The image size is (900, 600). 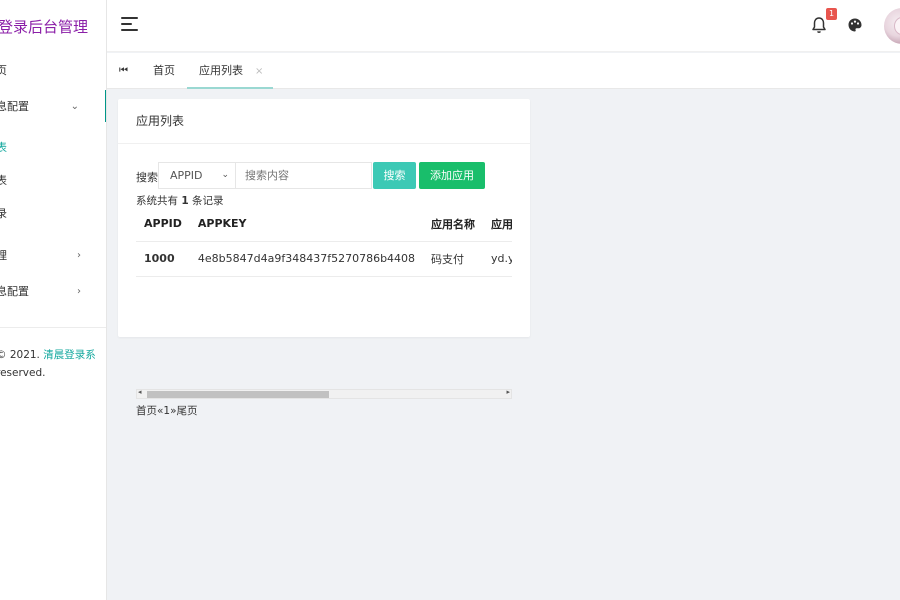 I want to click on menu-toggle-icon, so click(x=129, y=24).